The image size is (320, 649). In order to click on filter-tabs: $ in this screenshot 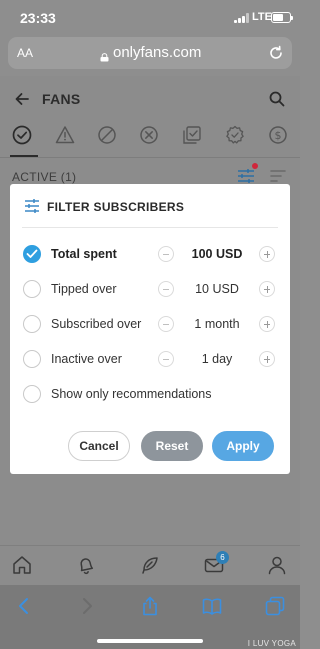, I will do `click(150, 139)`.